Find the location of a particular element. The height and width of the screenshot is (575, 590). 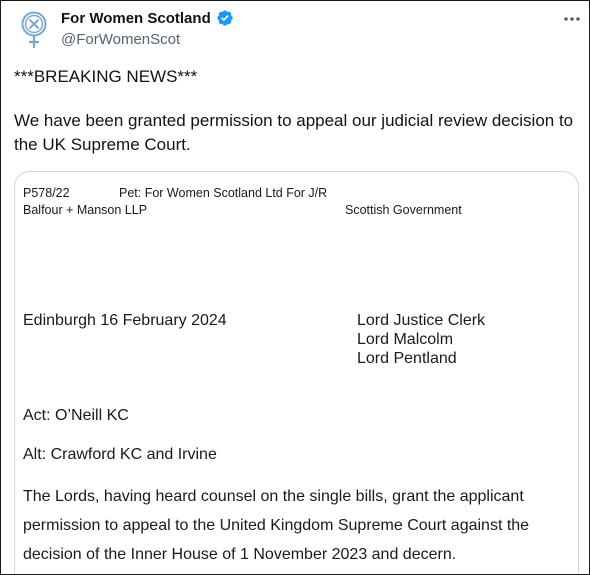

venus-crest-icon is located at coordinates (34, 29).